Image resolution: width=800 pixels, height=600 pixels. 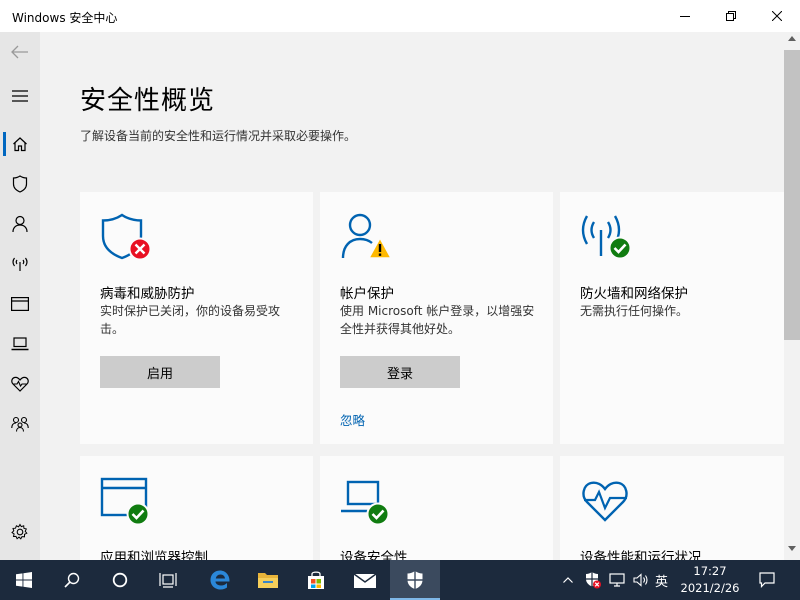 I want to click on antenna-ok-icon, so click(x=606, y=237).